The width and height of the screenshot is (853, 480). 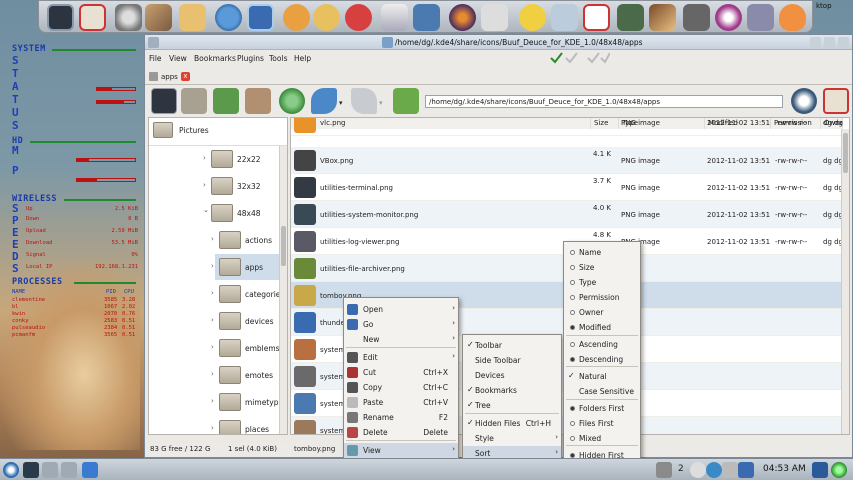 I want to click on menu-file: File, so click(x=155, y=58).